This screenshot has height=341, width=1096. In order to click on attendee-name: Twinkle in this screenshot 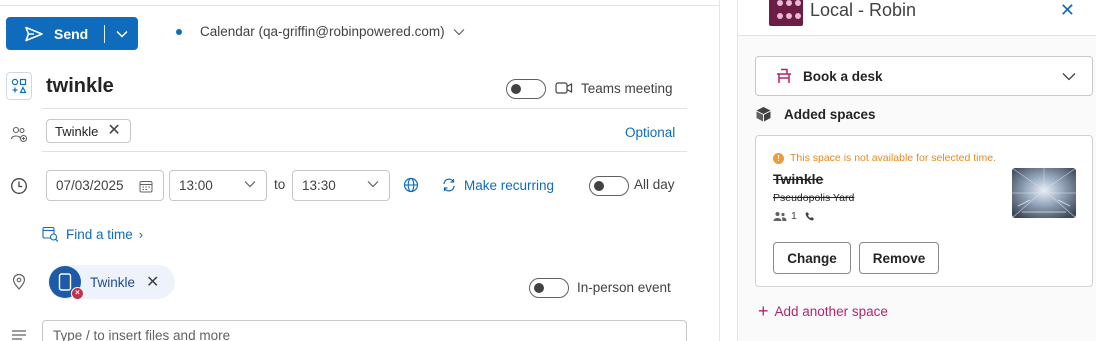, I will do `click(77, 131)`.